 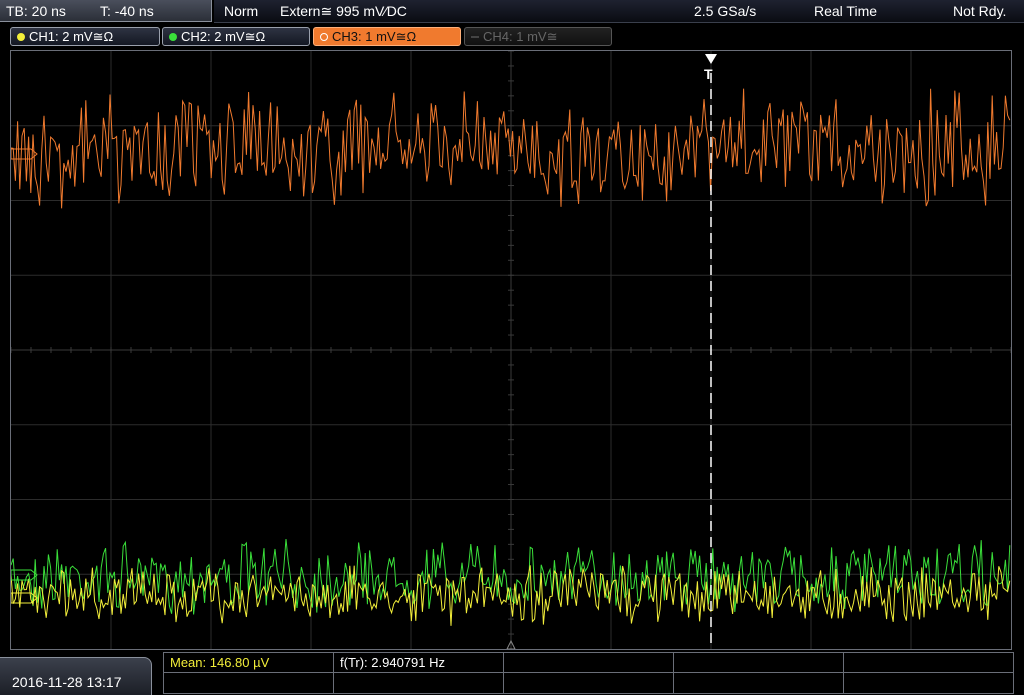 What do you see at coordinates (127, 11) in the screenshot?
I see `trigger-time-label: T: -40 ns` at bounding box center [127, 11].